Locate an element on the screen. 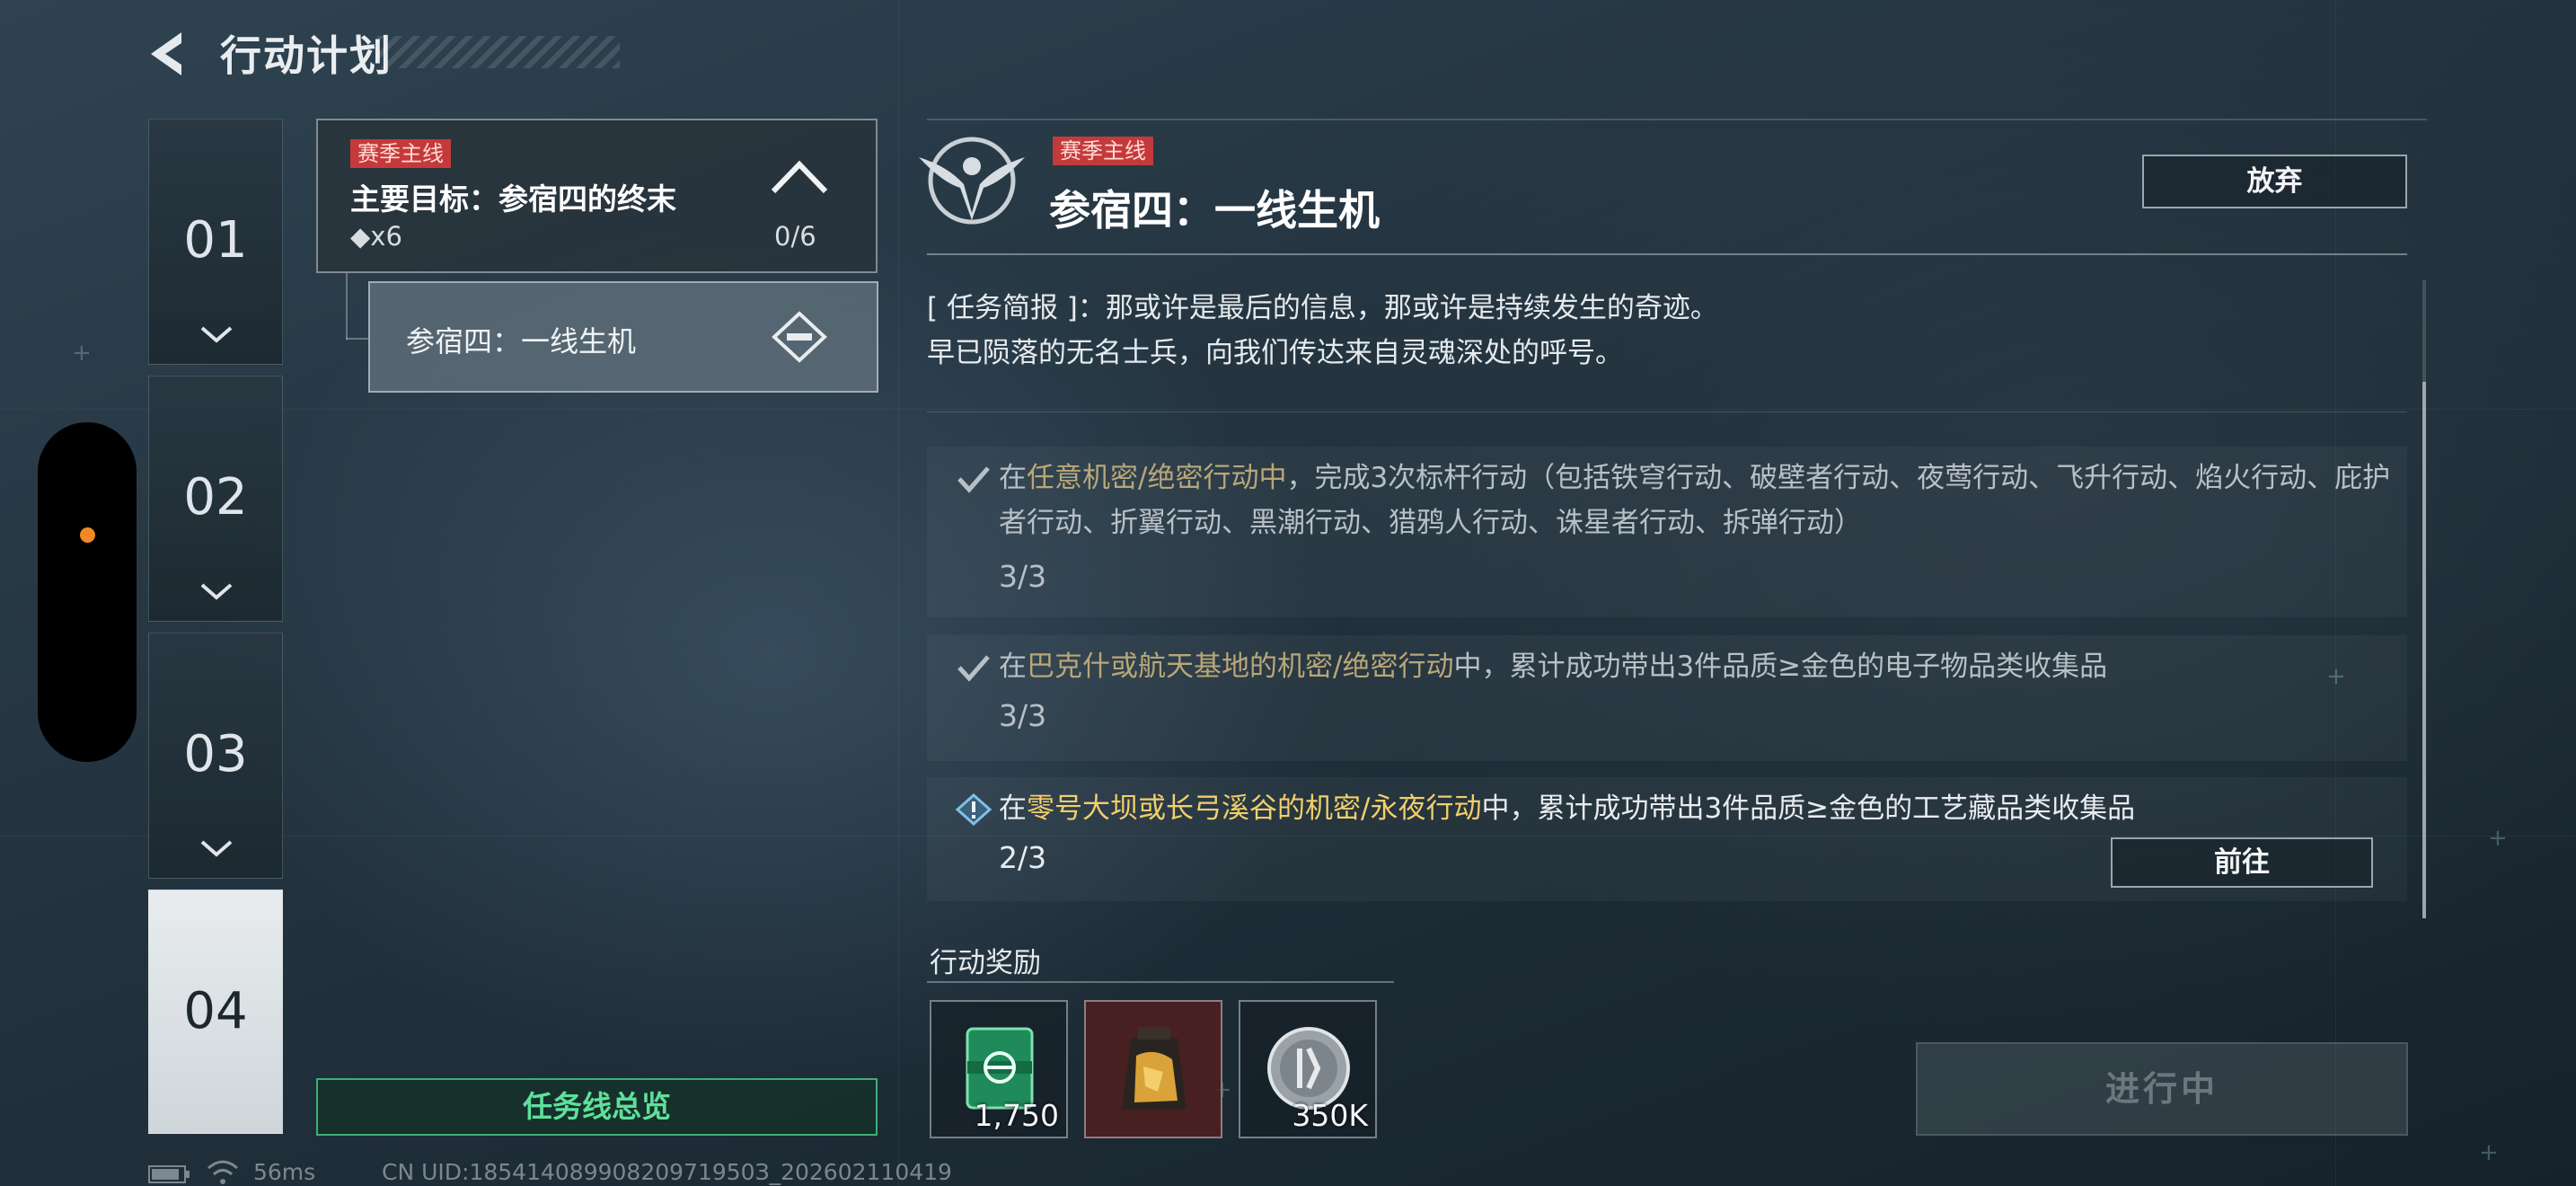 The height and width of the screenshot is (1186, 2576). notification-dot is located at coordinates (87, 535).